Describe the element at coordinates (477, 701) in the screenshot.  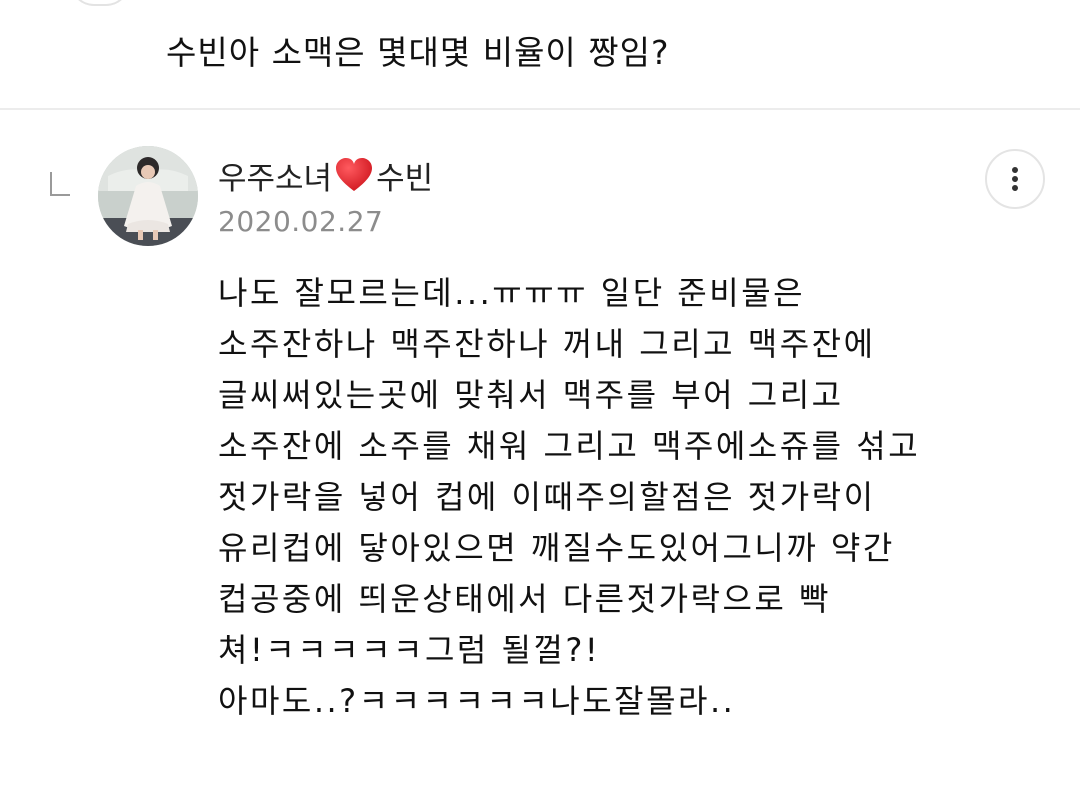
I see `reply-line: 아마도..?ㅋㅋㅋㅋㅋㅋ나도잘몰라..` at that location.